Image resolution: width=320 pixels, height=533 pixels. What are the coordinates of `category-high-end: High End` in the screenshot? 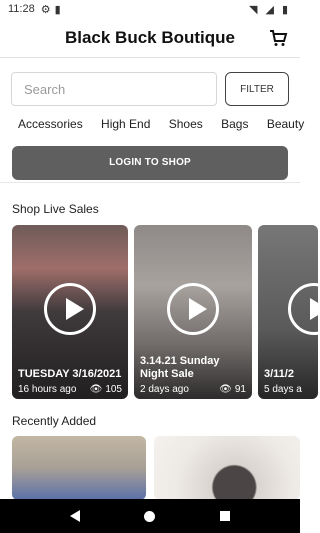 It's located at (125, 124).